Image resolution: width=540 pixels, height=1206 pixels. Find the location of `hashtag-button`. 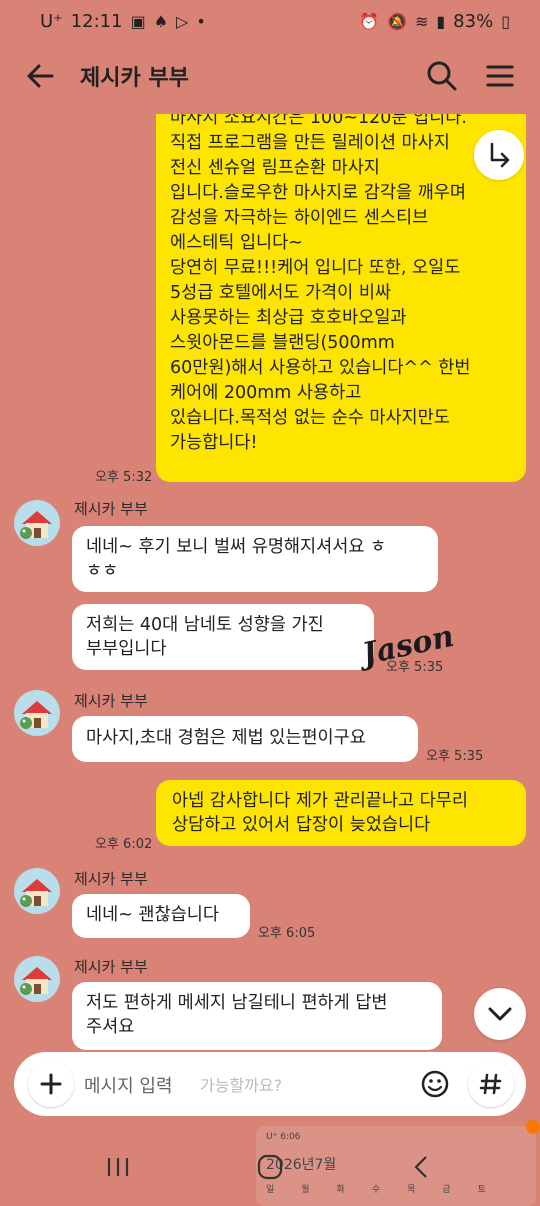

hashtag-button is located at coordinates (491, 1084).